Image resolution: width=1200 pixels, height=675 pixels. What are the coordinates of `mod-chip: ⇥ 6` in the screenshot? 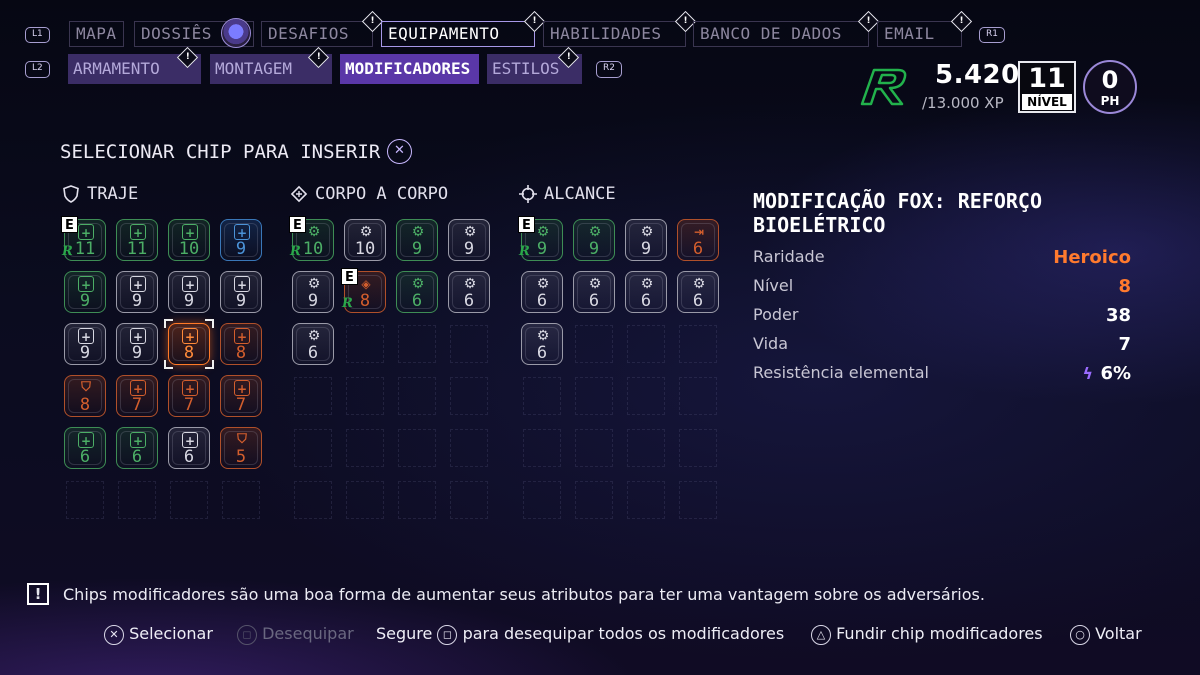 It's located at (698, 240).